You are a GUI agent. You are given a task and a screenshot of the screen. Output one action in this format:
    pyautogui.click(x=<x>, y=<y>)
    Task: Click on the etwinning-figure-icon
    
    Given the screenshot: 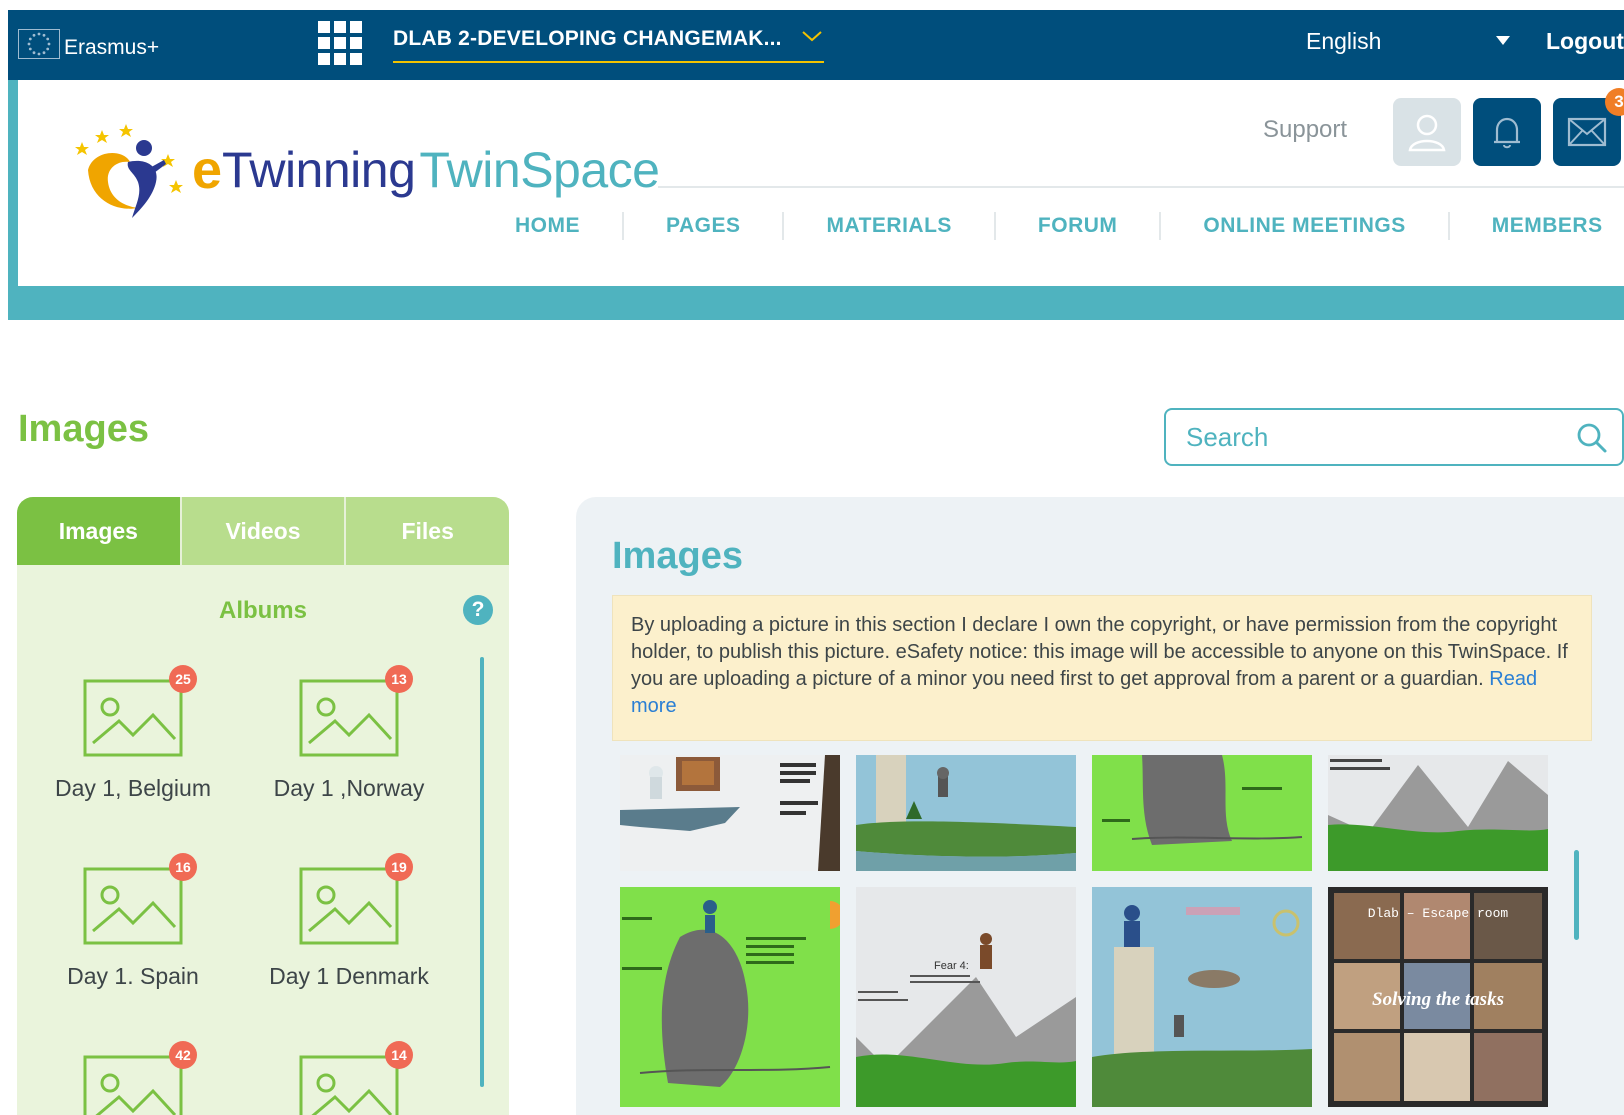 What is the action you would take?
    pyautogui.click(x=129, y=171)
    